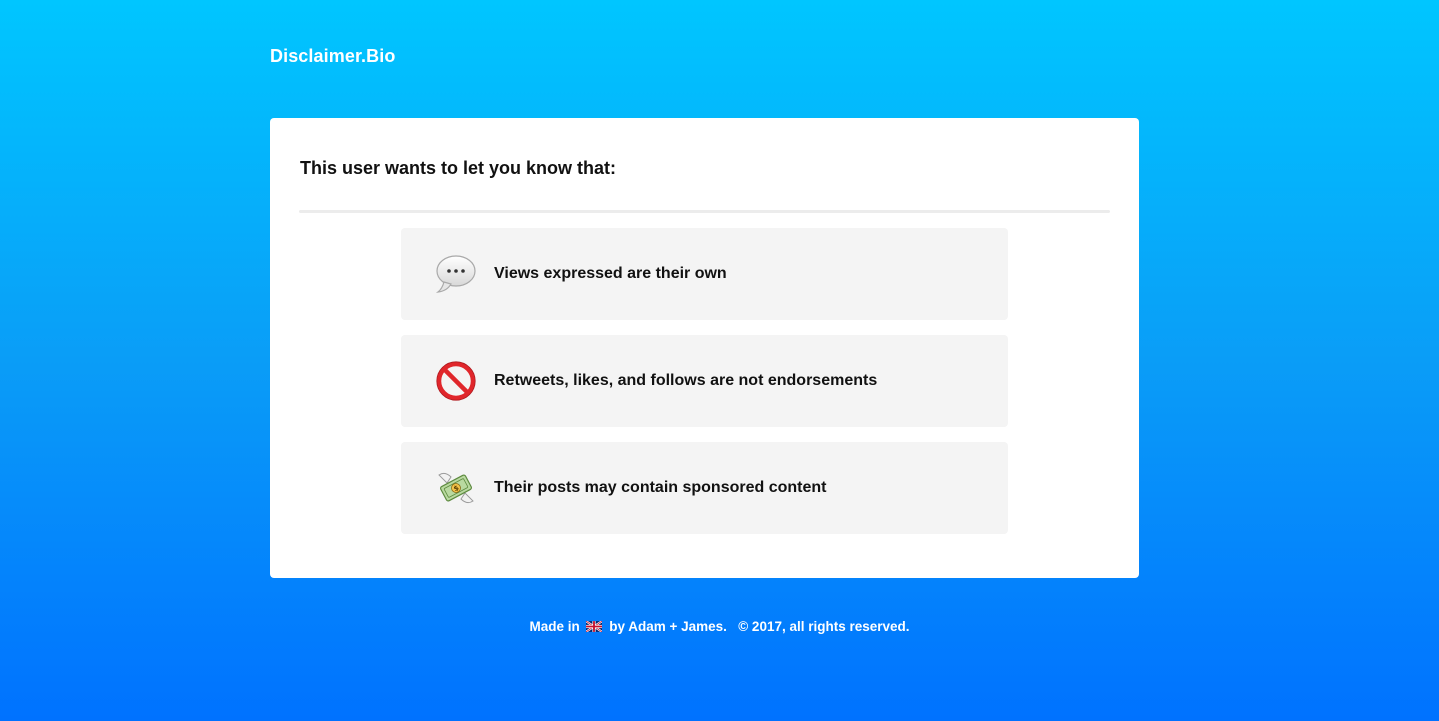  I want to click on card-title: This user wants to let you know that:, so click(458, 168).